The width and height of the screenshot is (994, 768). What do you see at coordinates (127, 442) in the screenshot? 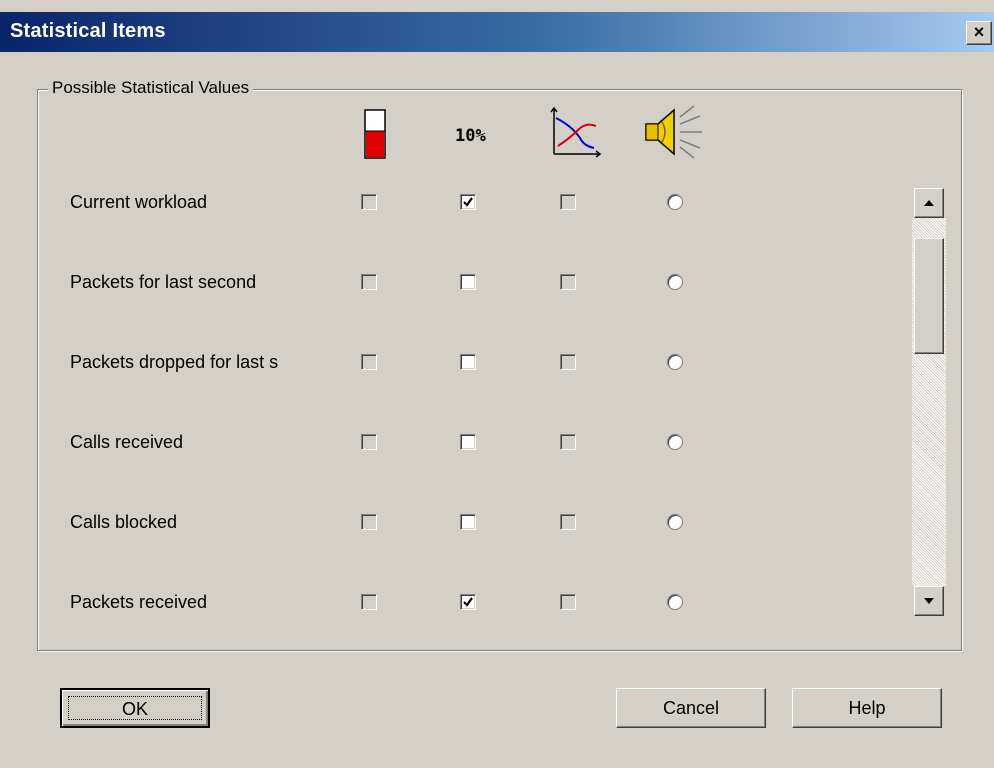
I see `row-label: Calls received` at bounding box center [127, 442].